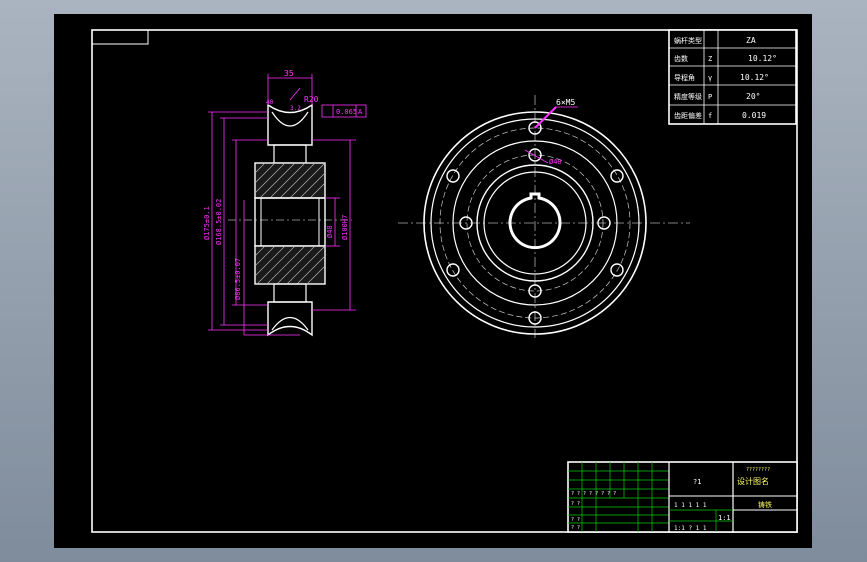 The image size is (867, 562). What do you see at coordinates (270, 102) in the screenshot?
I see `dim-top-left: 40` at bounding box center [270, 102].